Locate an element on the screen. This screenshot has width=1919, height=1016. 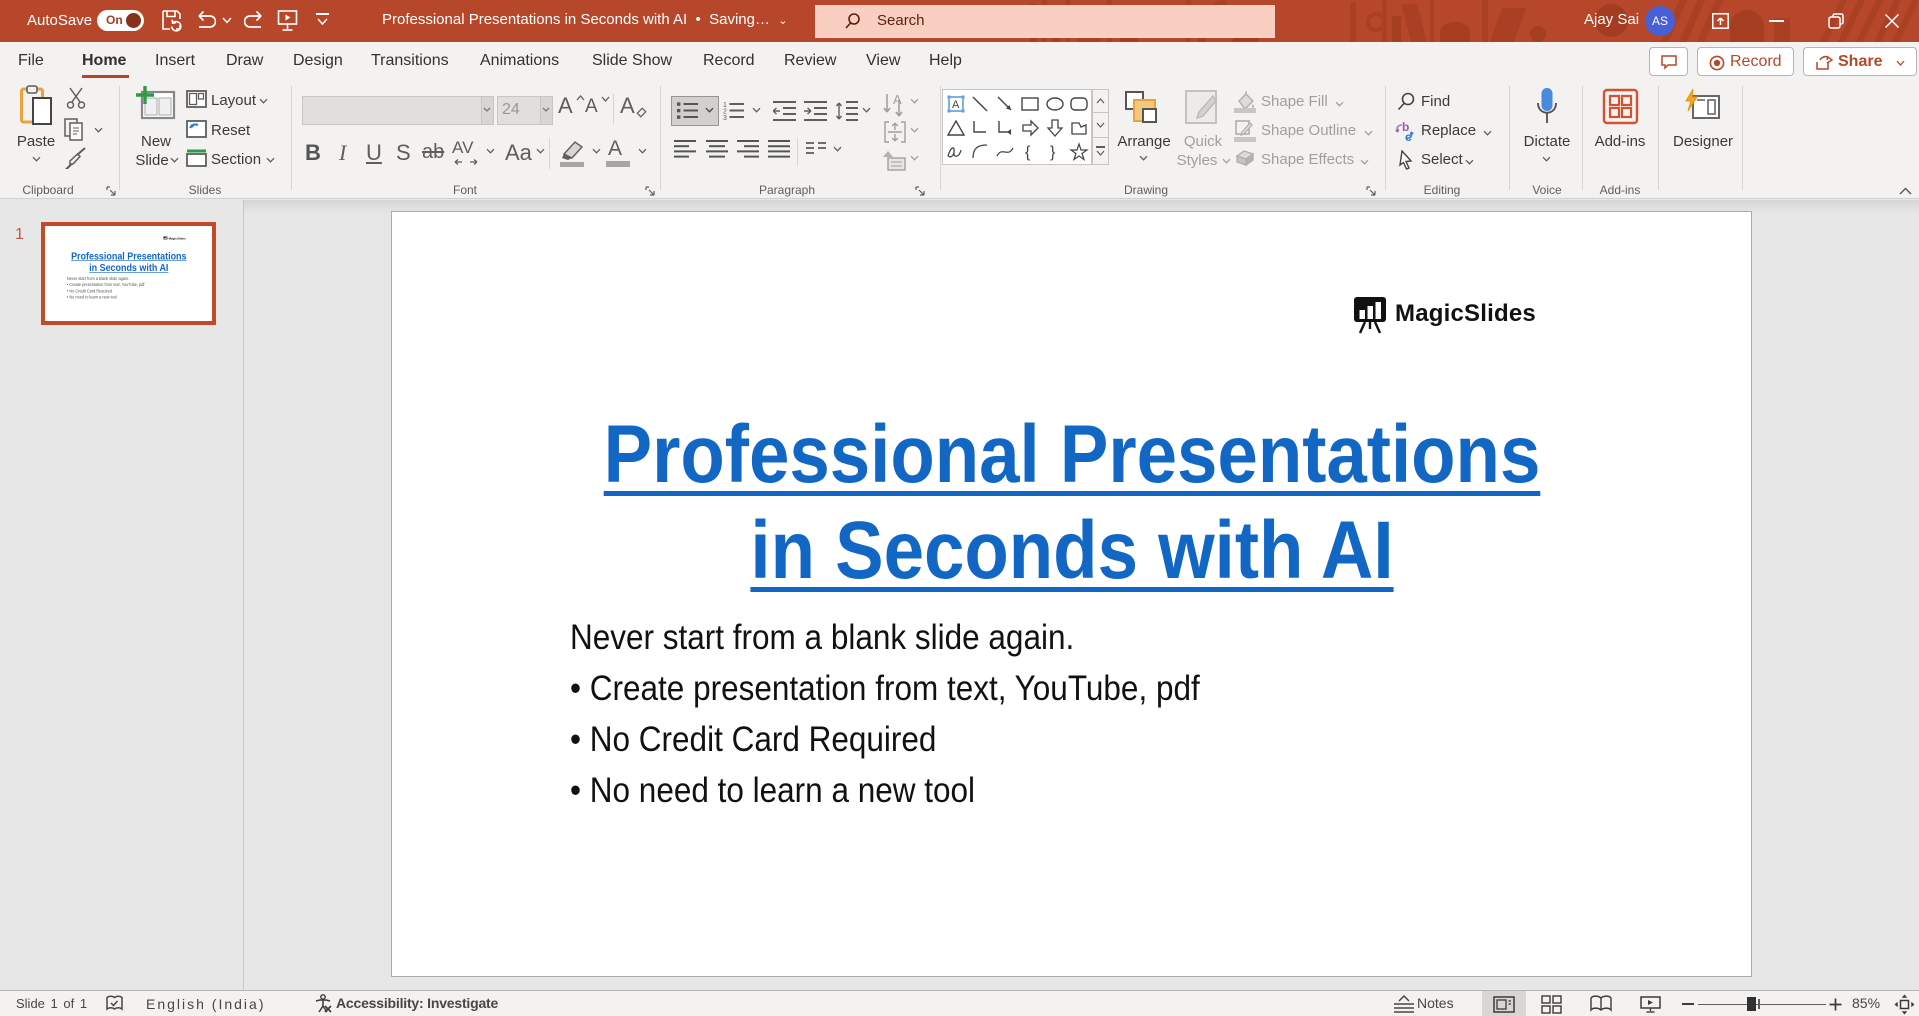
svg-text: AV is located at coordinates (463, 148).